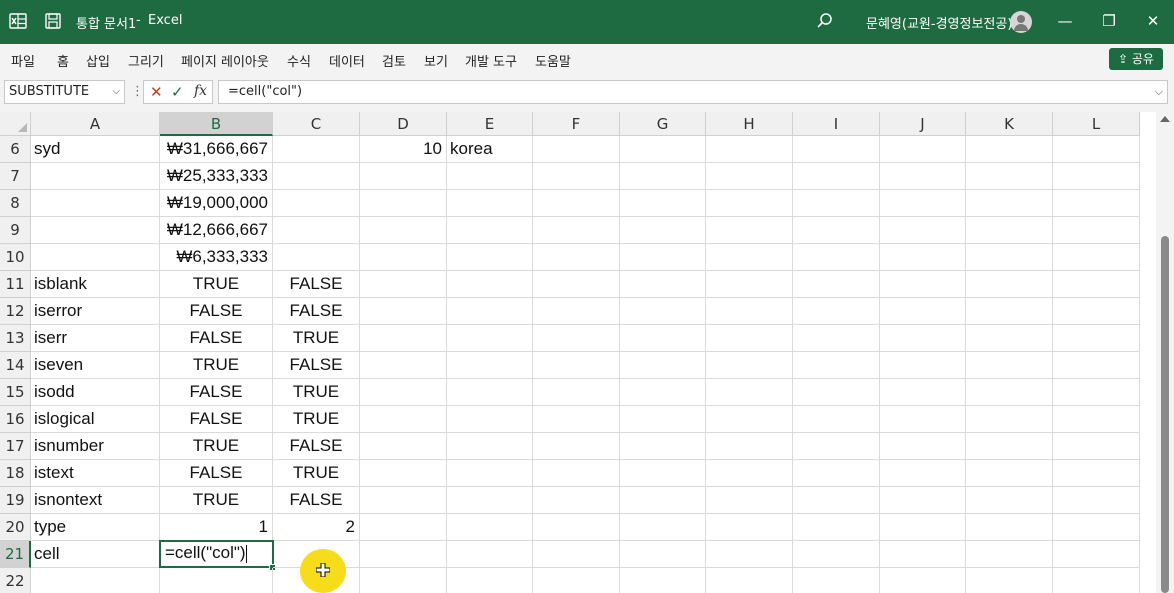 The height and width of the screenshot is (593, 1174). Describe the element at coordinates (316, 473) in the screenshot. I see `cell-c18: TRUE` at that location.